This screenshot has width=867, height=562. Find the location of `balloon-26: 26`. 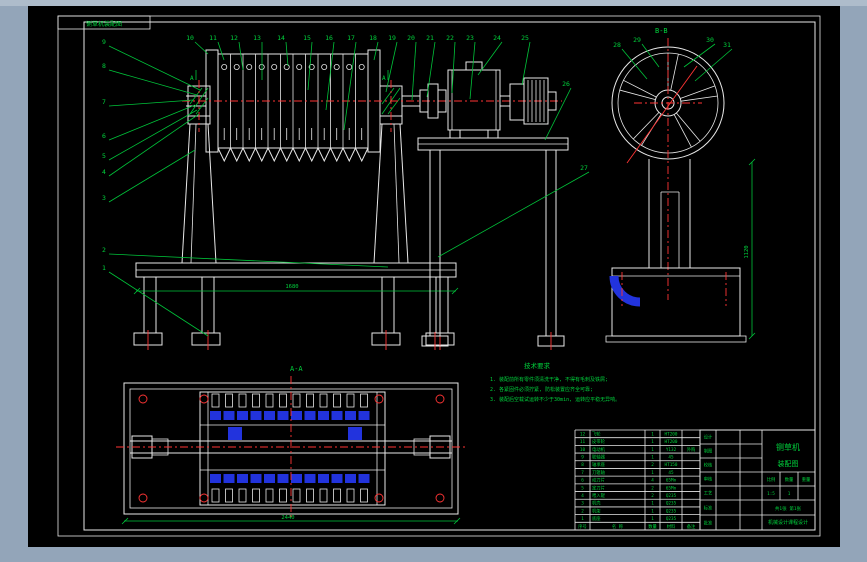

balloon-26: 26 is located at coordinates (566, 84).